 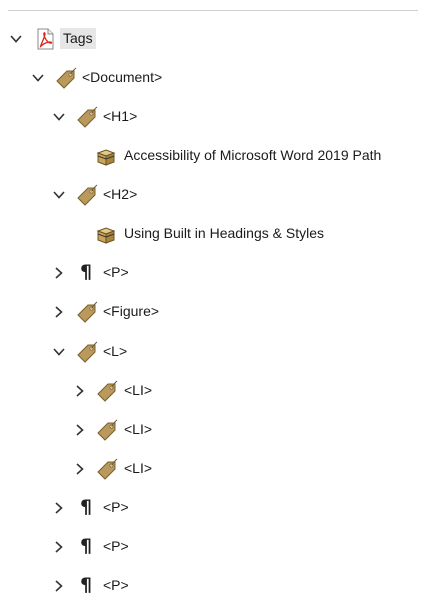 I want to click on tree-row-l: <L>, so click(x=210, y=352).